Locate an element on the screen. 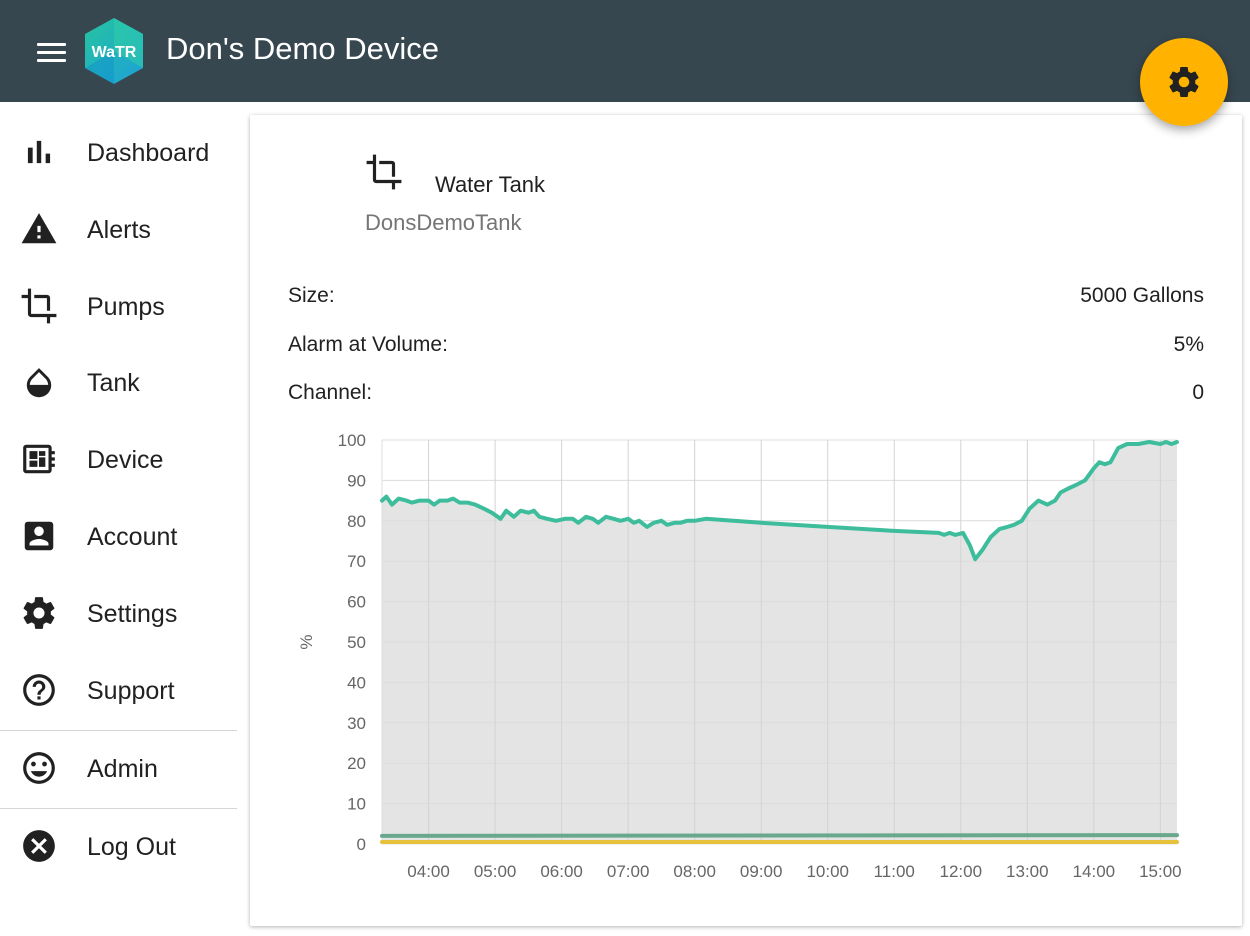 This screenshot has height=936, width=1250. y-tick-label: 100 is located at coordinates (352, 440).